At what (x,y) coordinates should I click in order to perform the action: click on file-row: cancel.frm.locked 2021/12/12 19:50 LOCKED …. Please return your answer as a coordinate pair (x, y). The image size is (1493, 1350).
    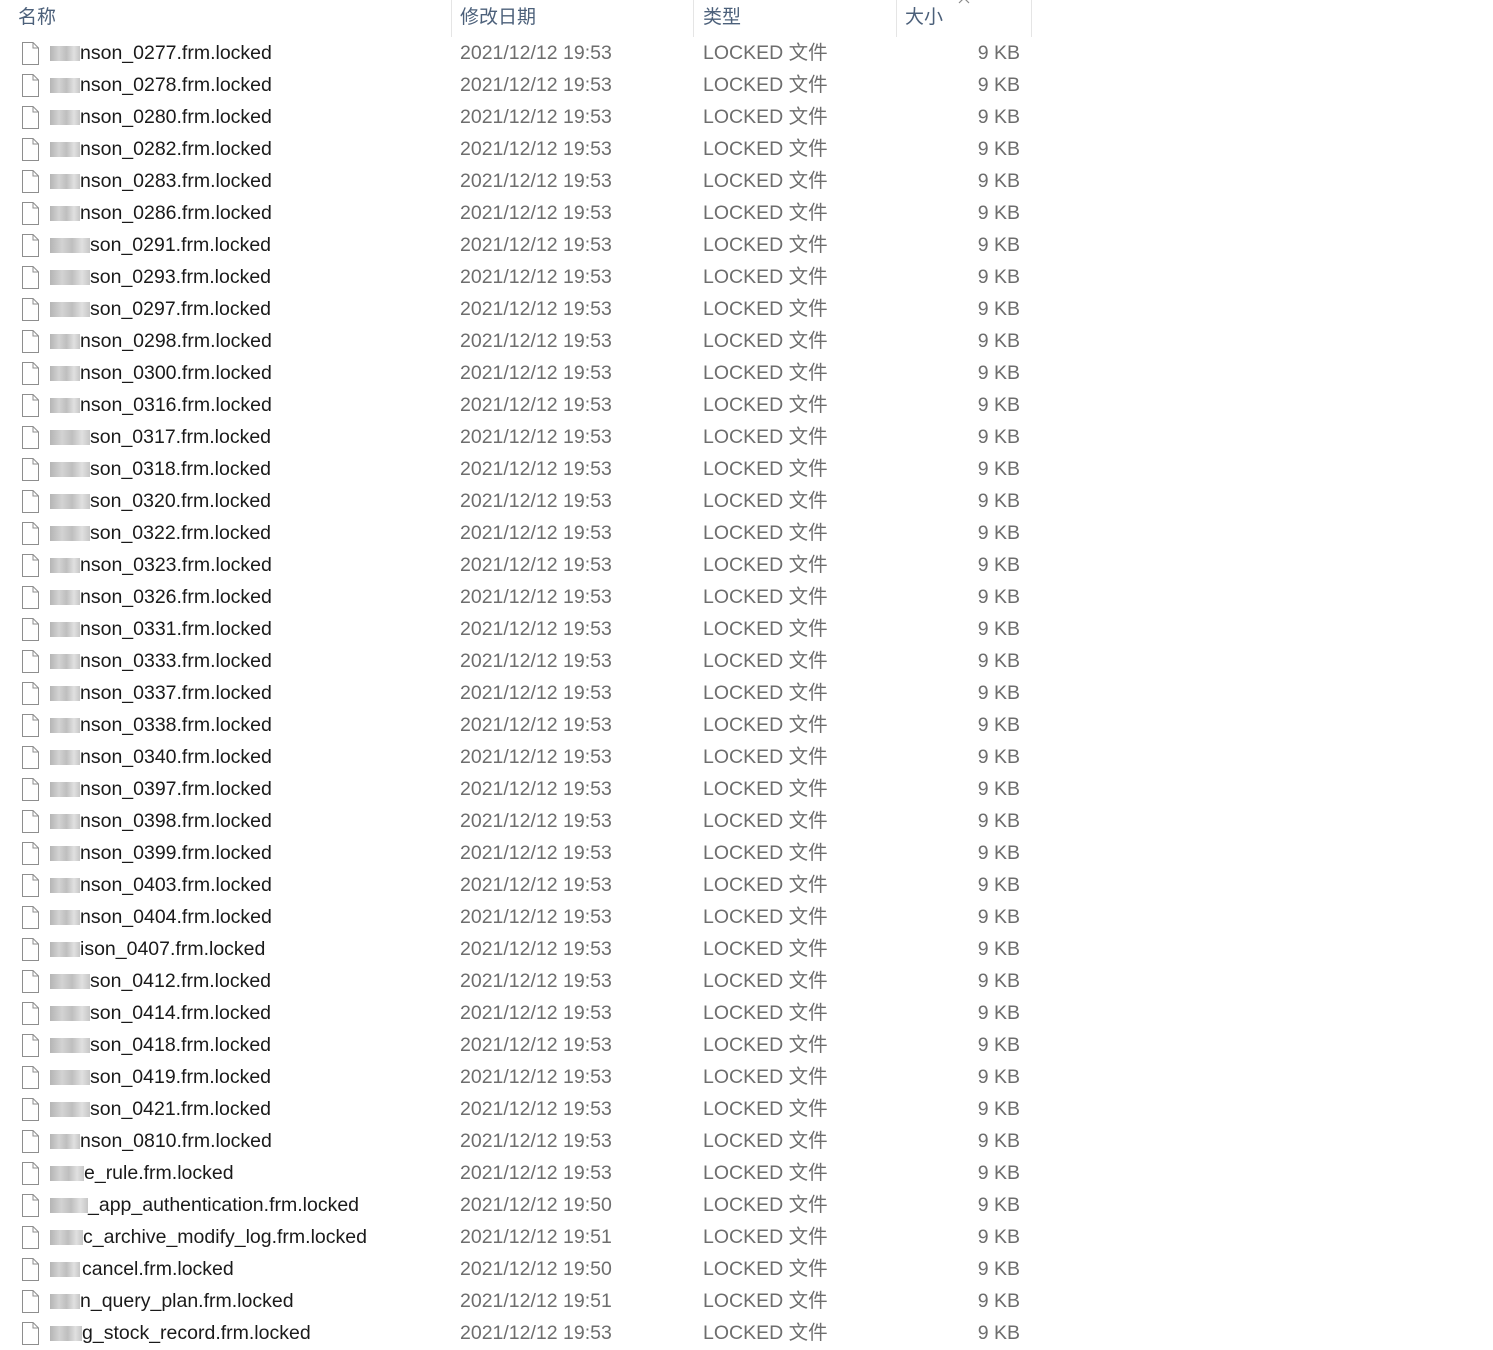
    Looking at the image, I should click on (516, 1269).